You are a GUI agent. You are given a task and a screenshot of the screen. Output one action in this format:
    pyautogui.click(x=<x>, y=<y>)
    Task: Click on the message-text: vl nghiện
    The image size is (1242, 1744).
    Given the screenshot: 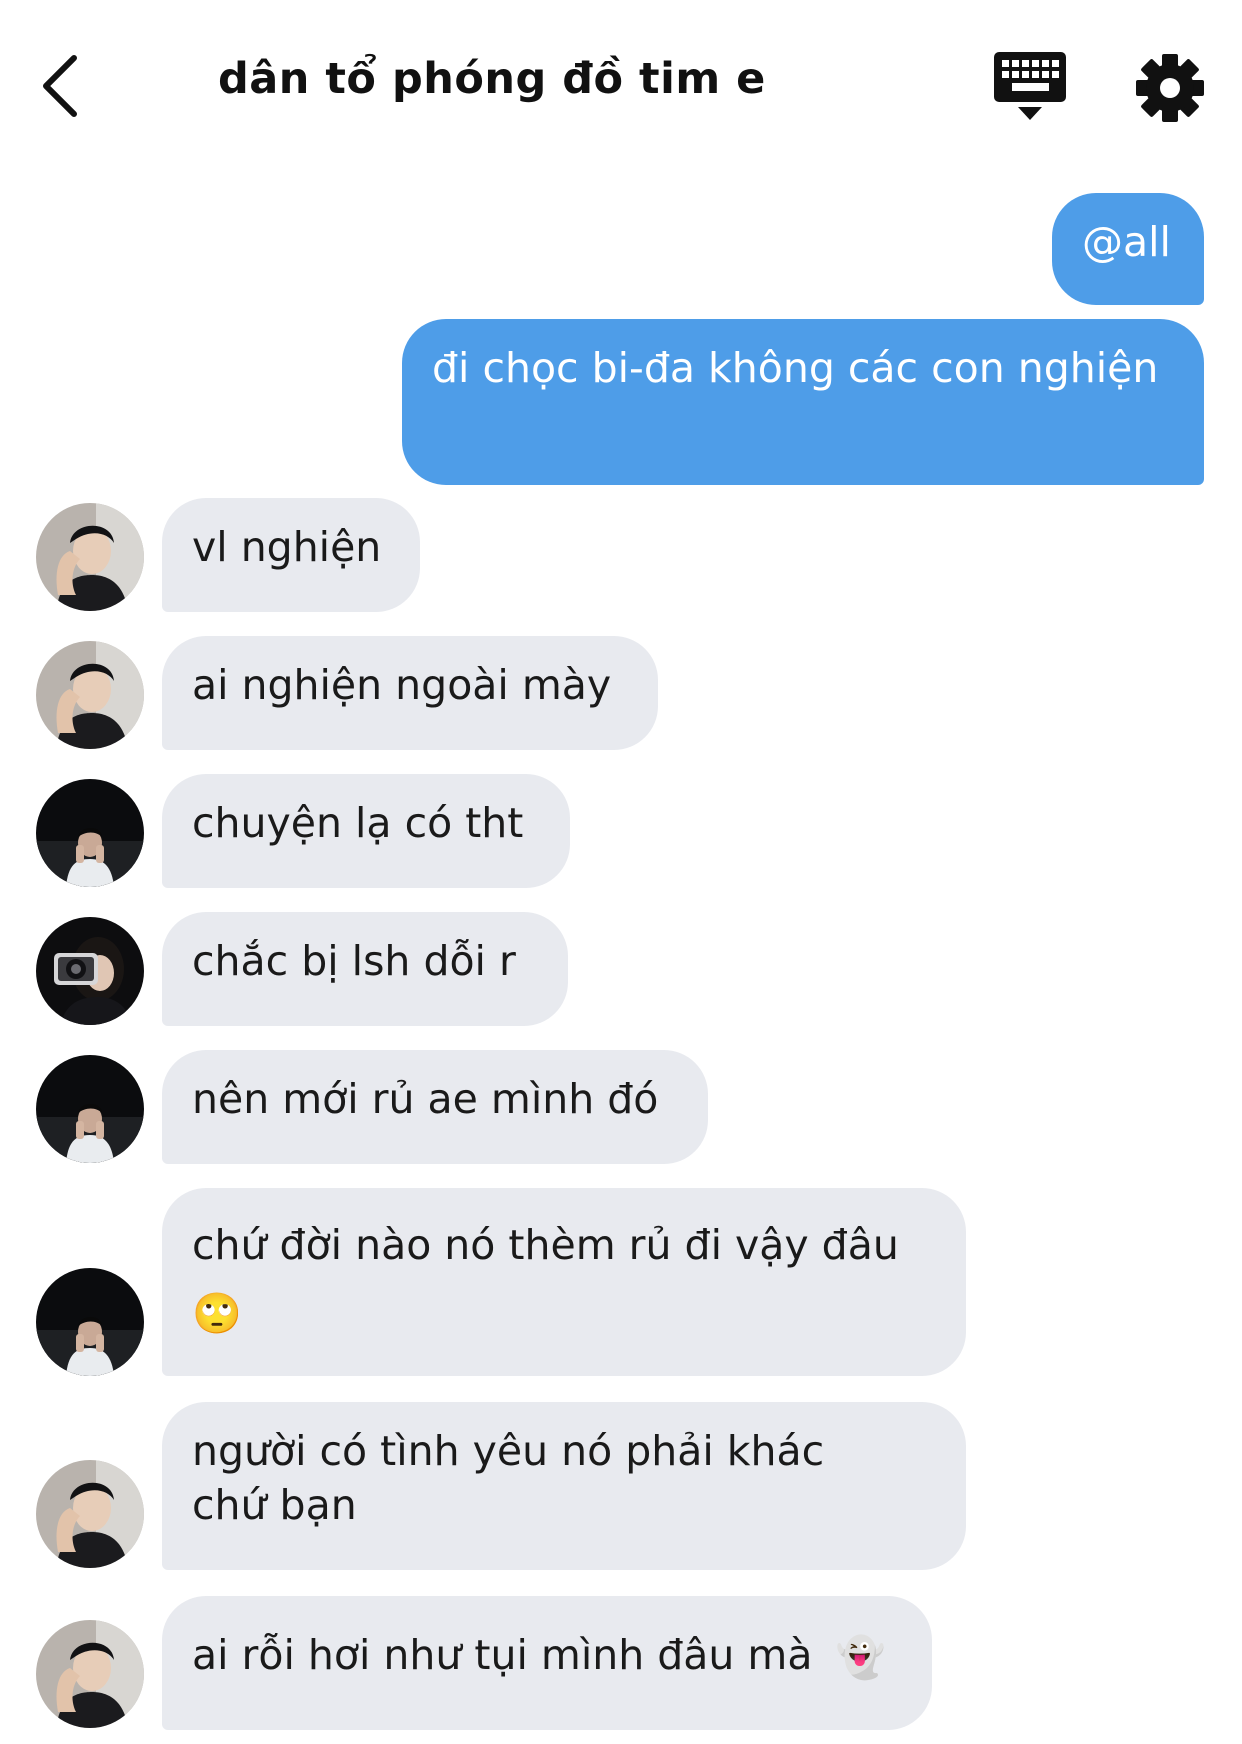 What is the action you would take?
    pyautogui.click(x=287, y=547)
    